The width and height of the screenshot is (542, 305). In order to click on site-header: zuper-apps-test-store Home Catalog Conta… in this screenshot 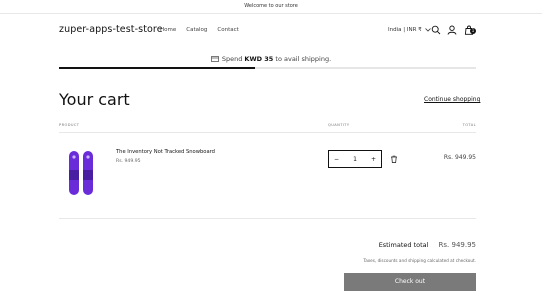, I will do `click(271, 31)`.